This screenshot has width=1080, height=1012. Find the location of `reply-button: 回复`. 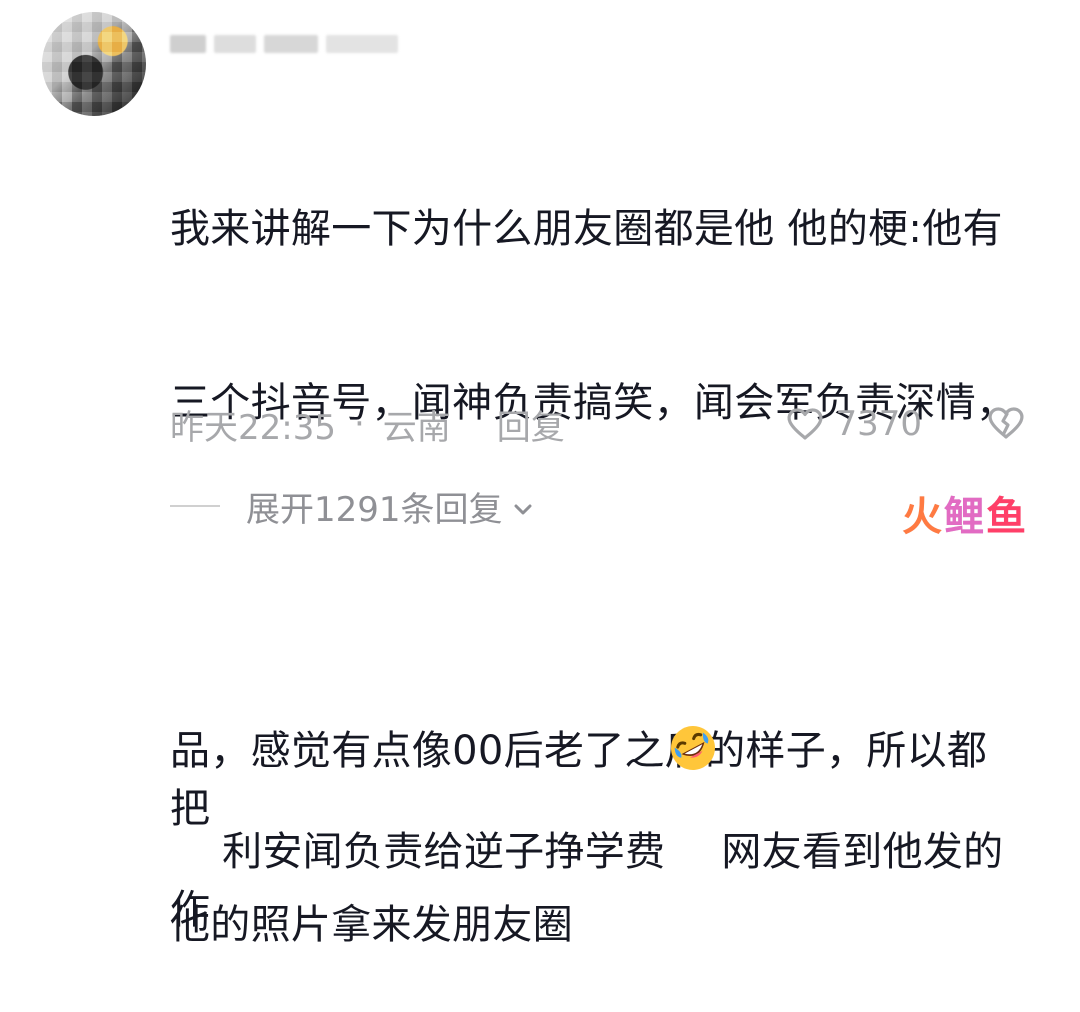

reply-button: 回复 is located at coordinates (531, 424).